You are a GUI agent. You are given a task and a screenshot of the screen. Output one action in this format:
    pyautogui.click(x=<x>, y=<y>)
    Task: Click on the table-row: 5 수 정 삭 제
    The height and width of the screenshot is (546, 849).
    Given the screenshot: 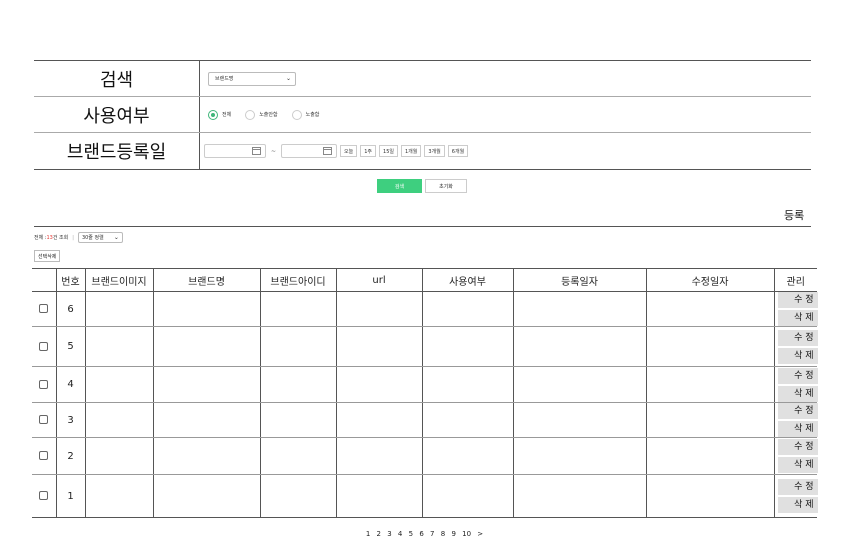 What is the action you would take?
    pyautogui.click(x=425, y=346)
    